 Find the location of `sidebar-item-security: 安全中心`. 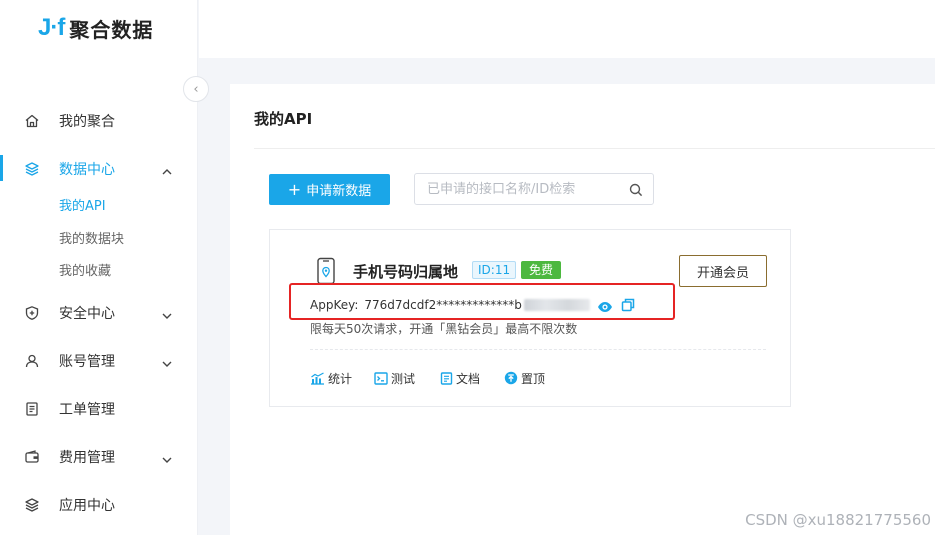

sidebar-item-security: 安全中心 is located at coordinates (99, 313).